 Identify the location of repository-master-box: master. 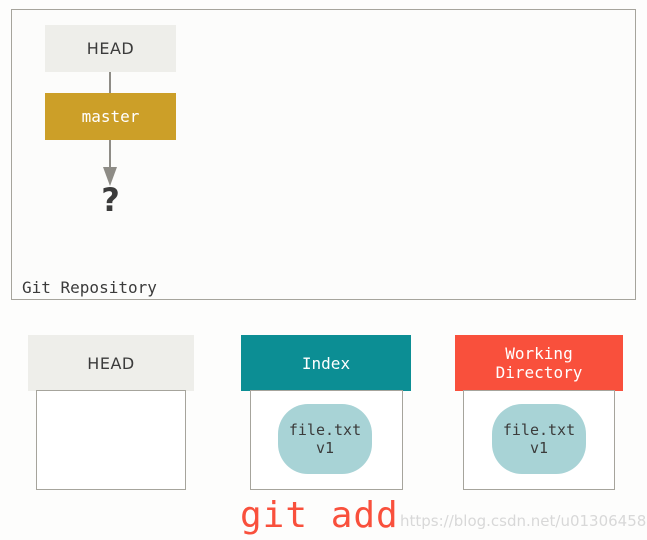
(110, 116).